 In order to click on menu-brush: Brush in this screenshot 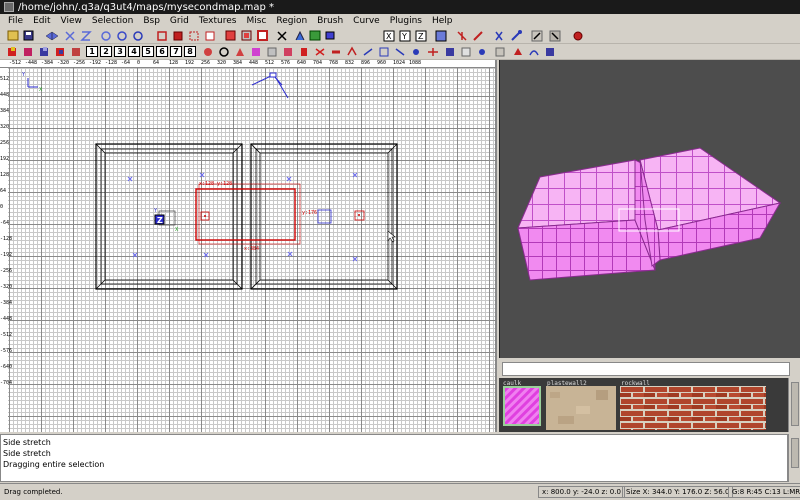, I will do `click(330, 21)`.